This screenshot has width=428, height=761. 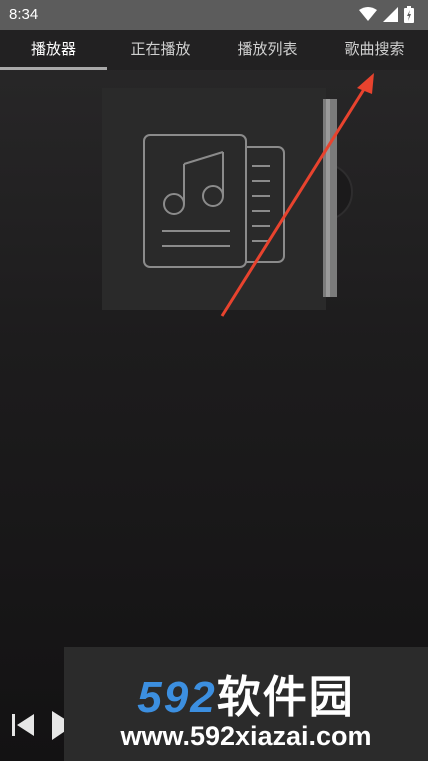 I want to click on tab-playlist: 播放列表, so click(x=267, y=50).